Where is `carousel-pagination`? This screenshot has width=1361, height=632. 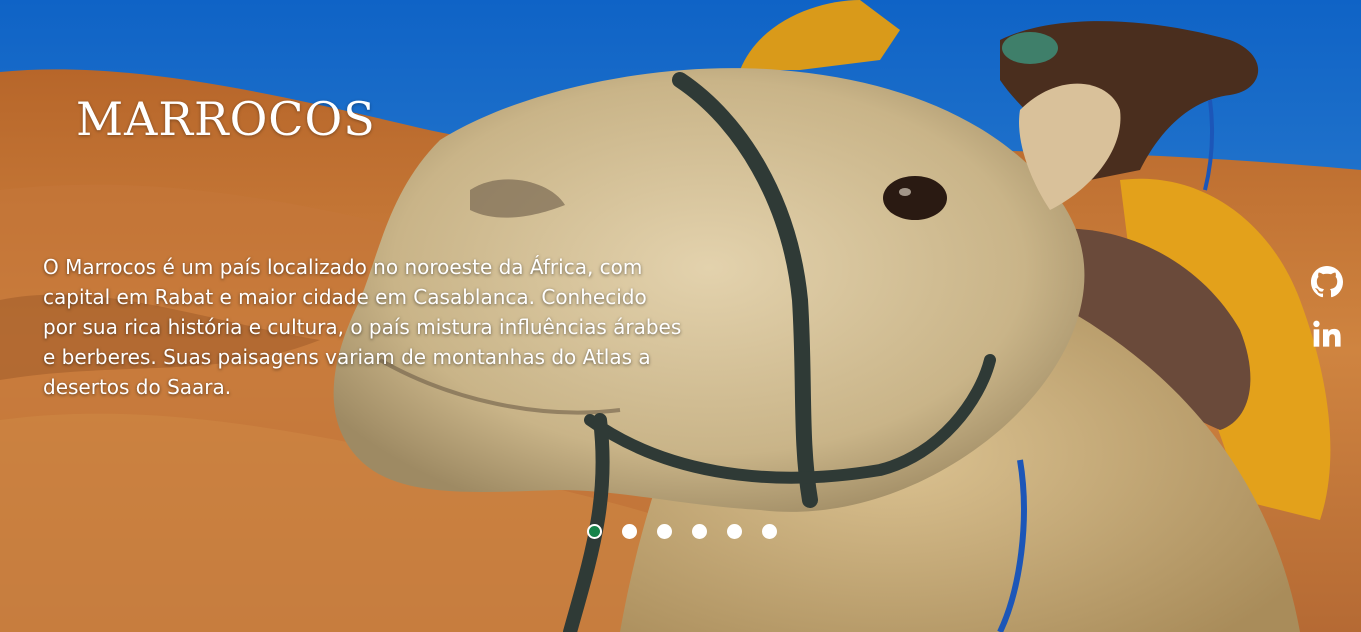 carousel-pagination is located at coordinates (682, 531).